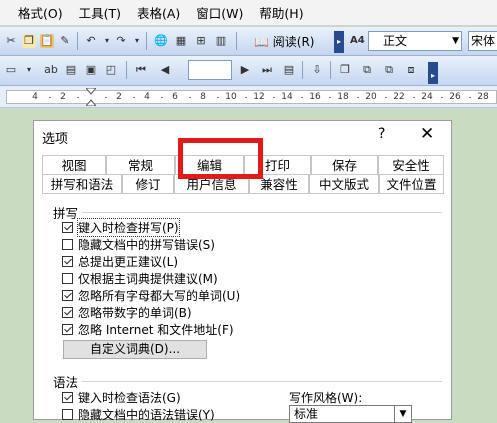 This screenshot has height=423, width=497. I want to click on insert-icon: ⇩, so click(317, 70).